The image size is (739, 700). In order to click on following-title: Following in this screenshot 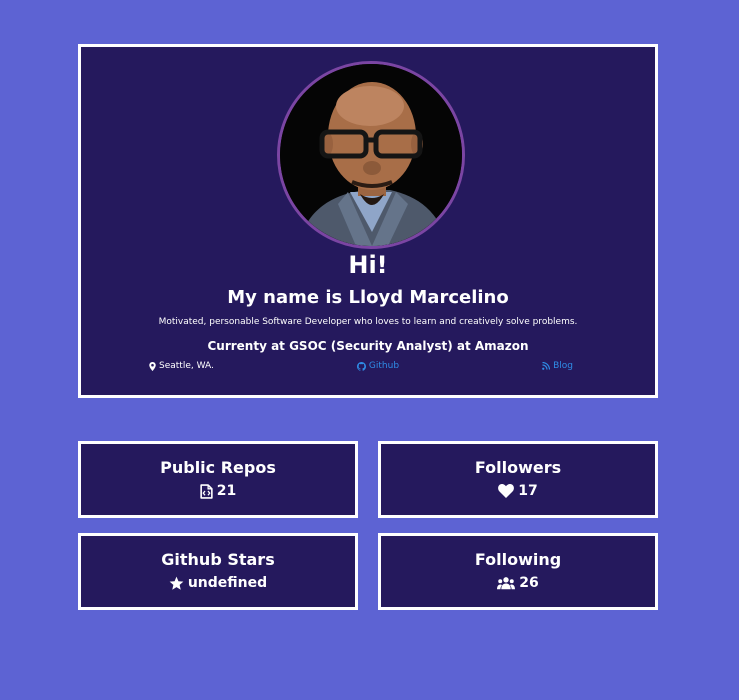, I will do `click(518, 559)`.